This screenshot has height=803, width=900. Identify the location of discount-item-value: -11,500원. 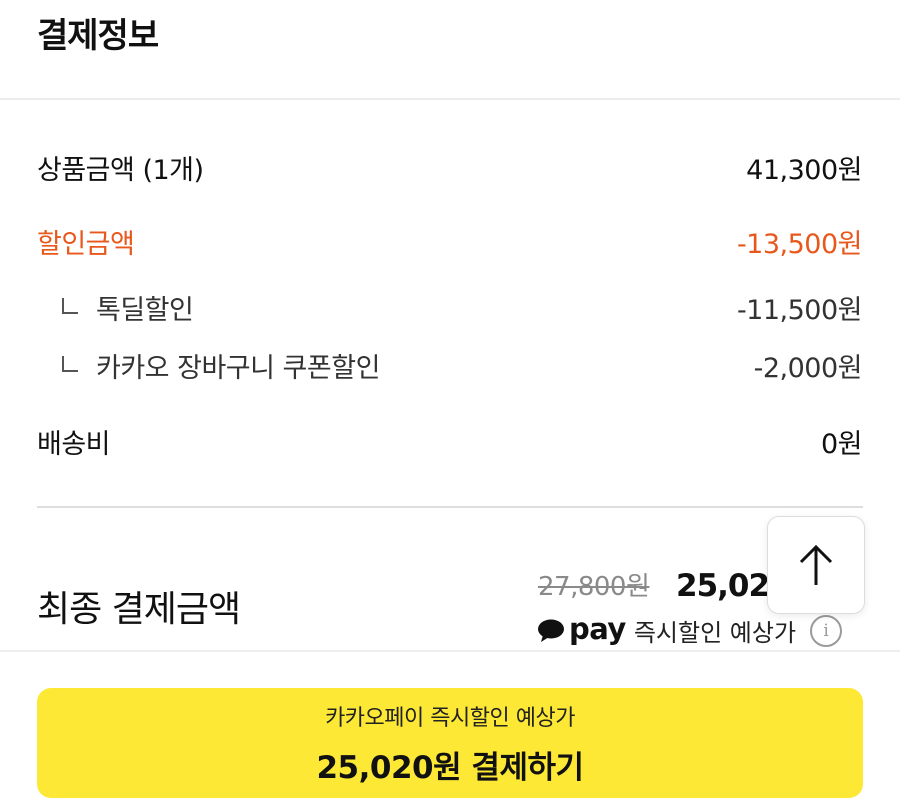
(799, 310).